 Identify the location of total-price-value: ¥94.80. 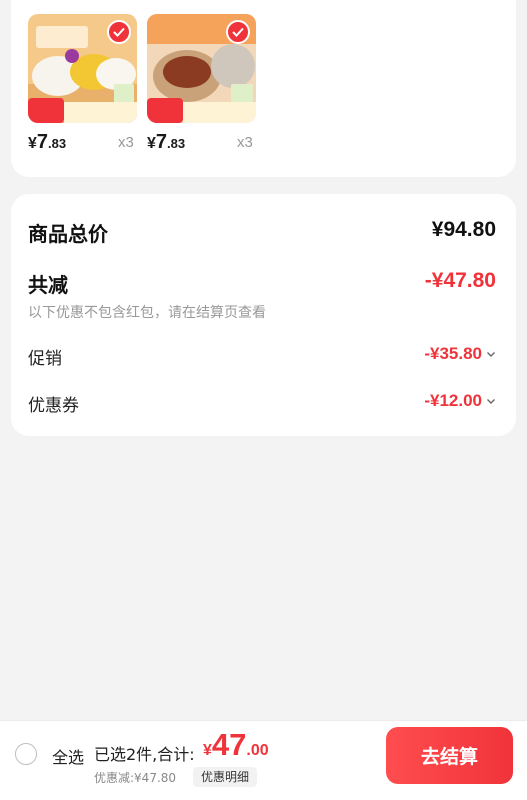
(463, 229).